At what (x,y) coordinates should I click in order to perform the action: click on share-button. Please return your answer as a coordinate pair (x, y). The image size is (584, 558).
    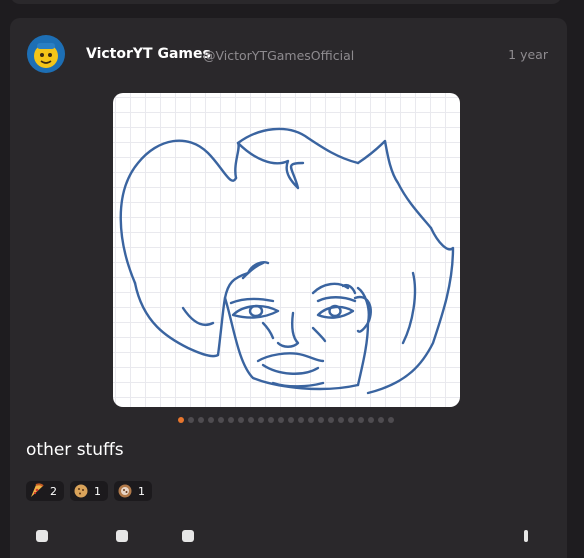
    Looking at the image, I should click on (188, 536).